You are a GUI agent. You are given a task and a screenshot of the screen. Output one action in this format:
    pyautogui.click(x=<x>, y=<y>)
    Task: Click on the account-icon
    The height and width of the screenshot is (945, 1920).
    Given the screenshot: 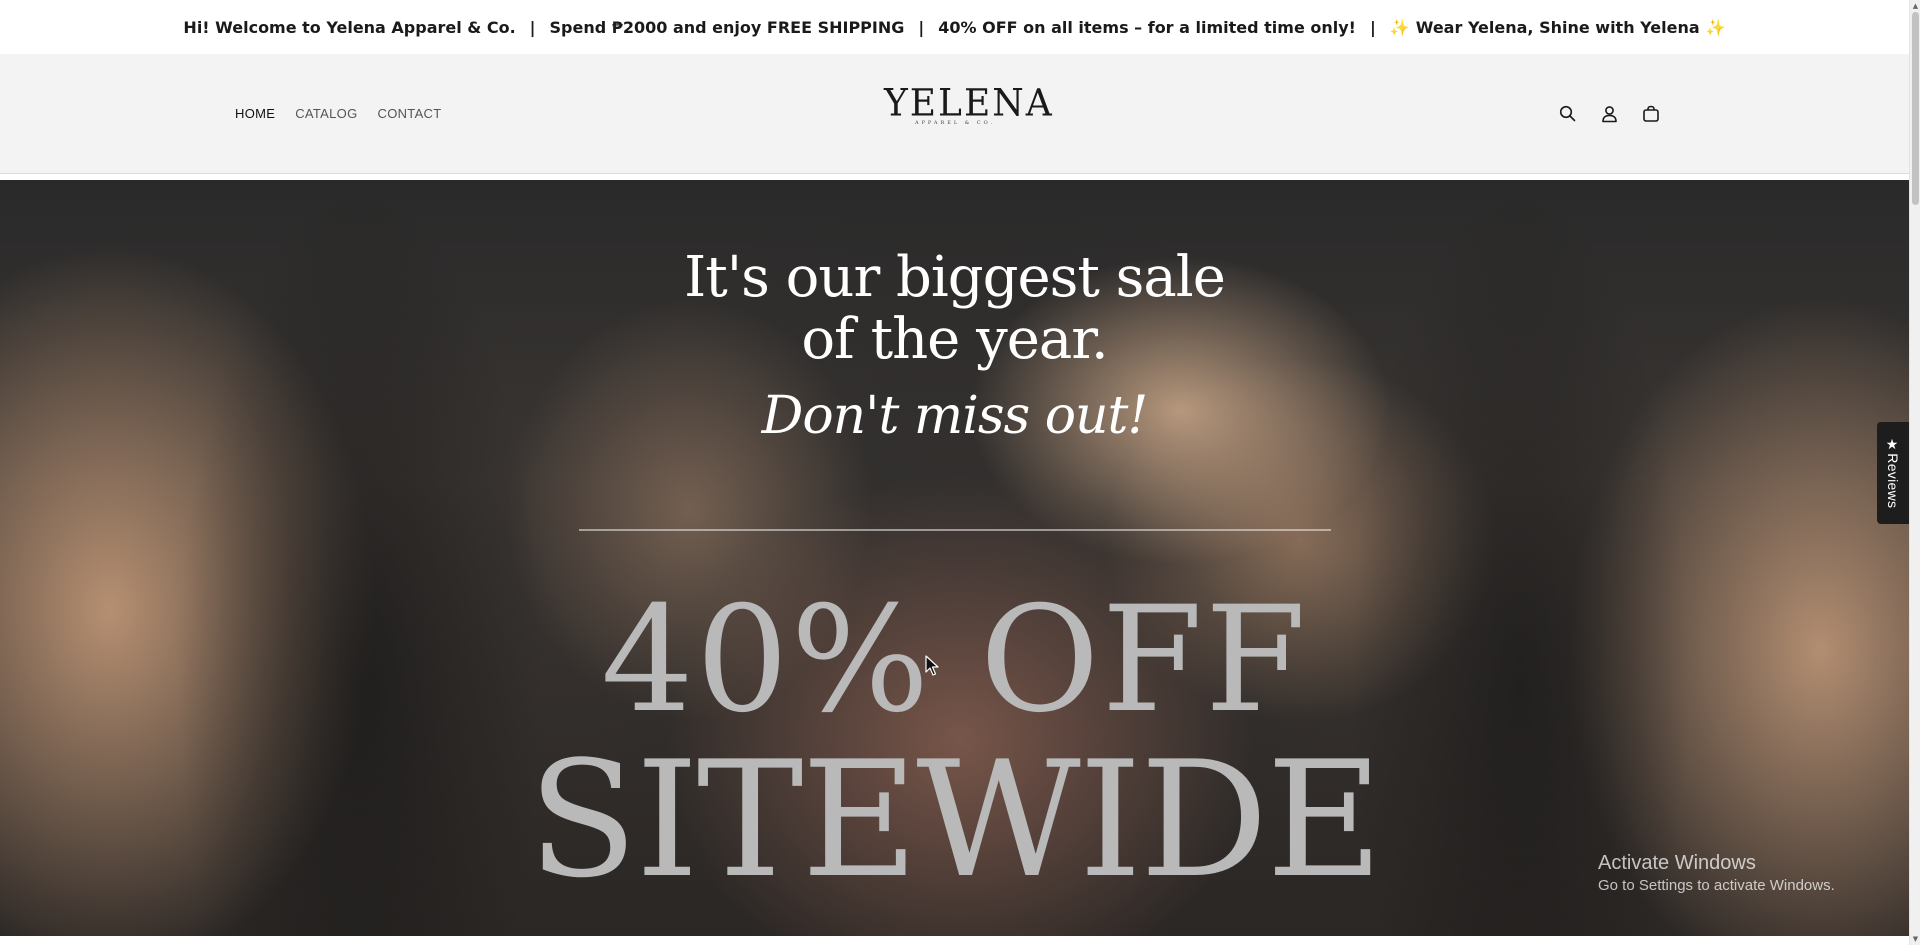 What is the action you would take?
    pyautogui.click(x=1609, y=114)
    